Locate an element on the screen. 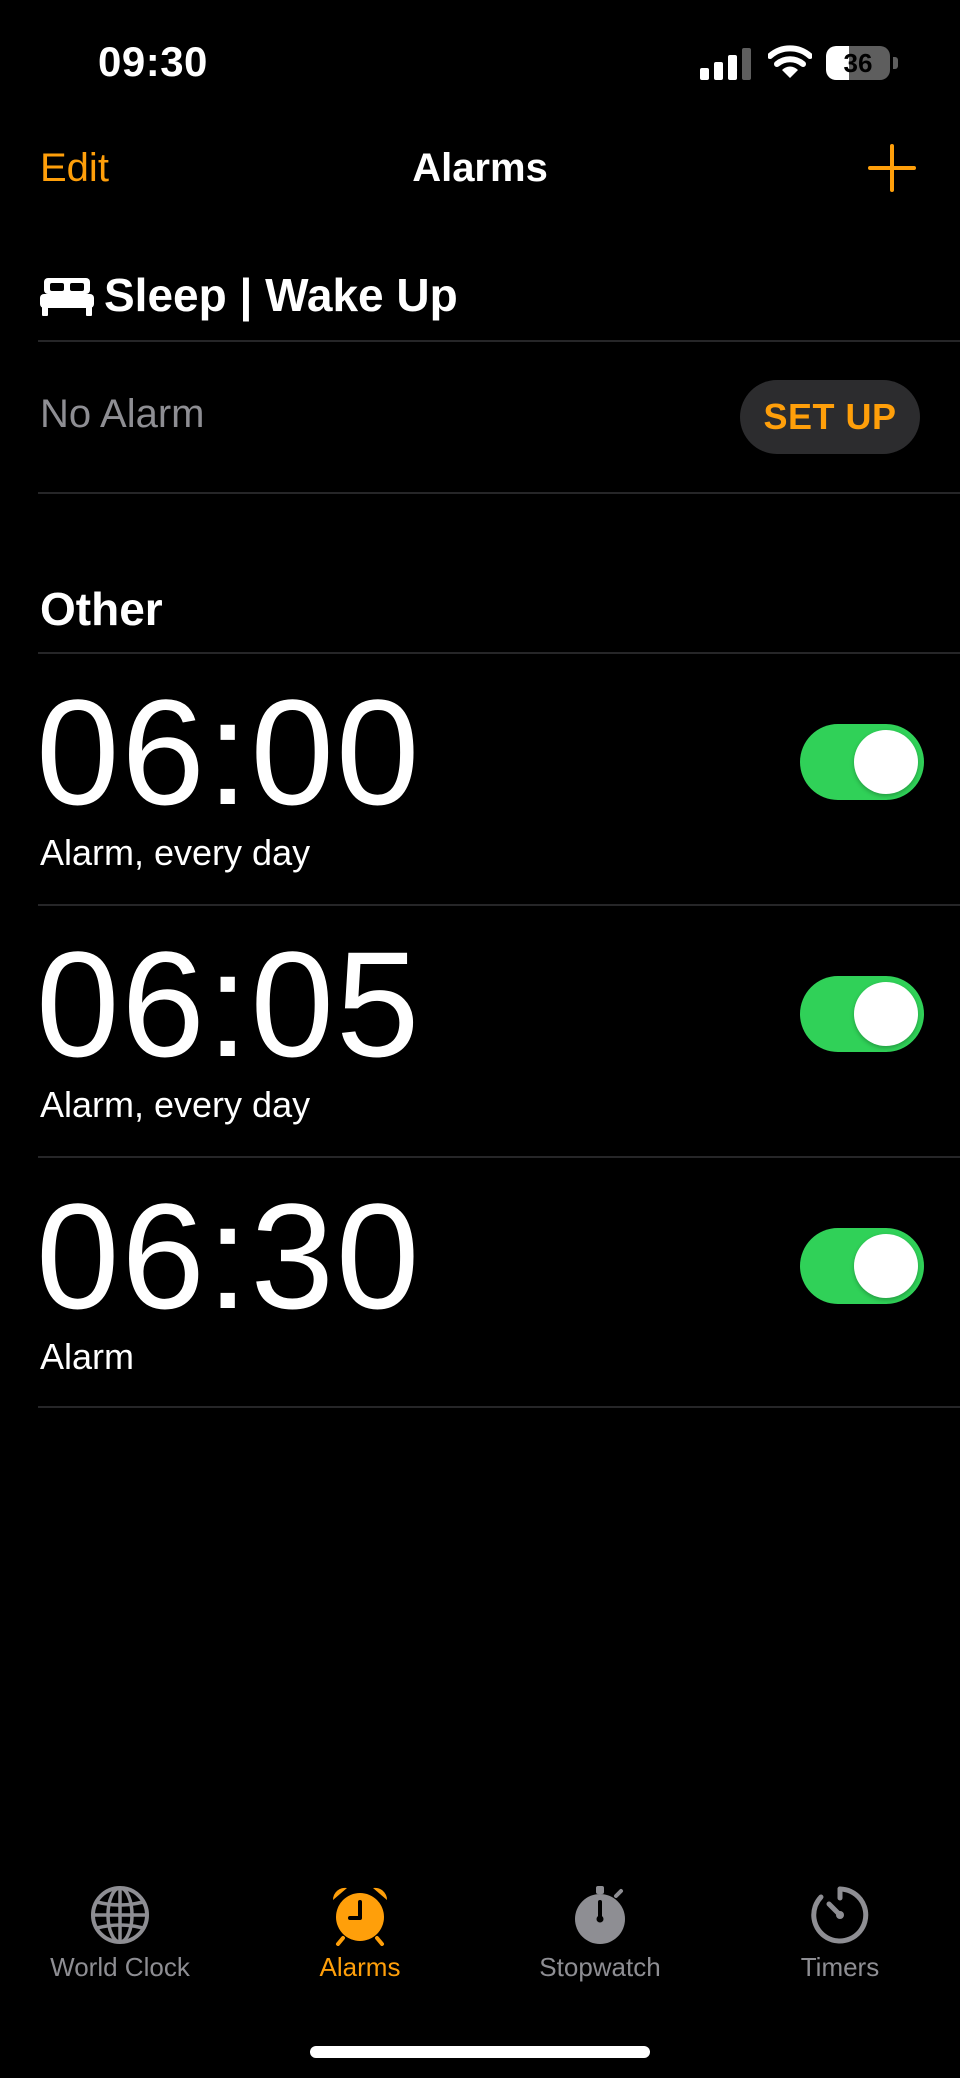 Image resolution: width=960 pixels, height=2078 pixels. status-bar-time: 09:30 is located at coordinates (153, 61).